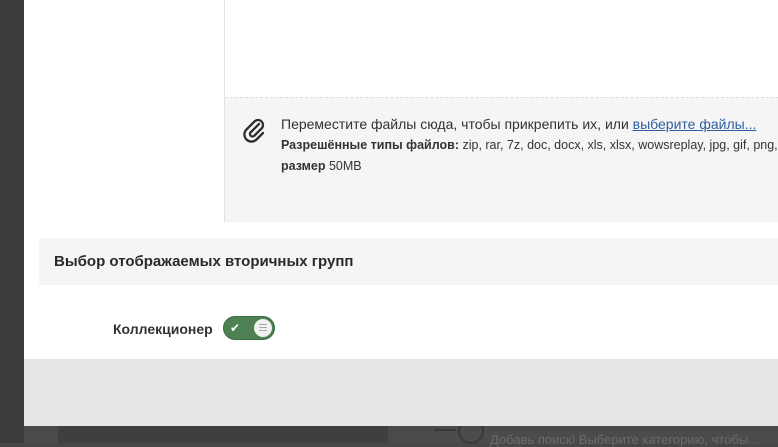  I want to click on collector-toggle: ✔, so click(249, 328).